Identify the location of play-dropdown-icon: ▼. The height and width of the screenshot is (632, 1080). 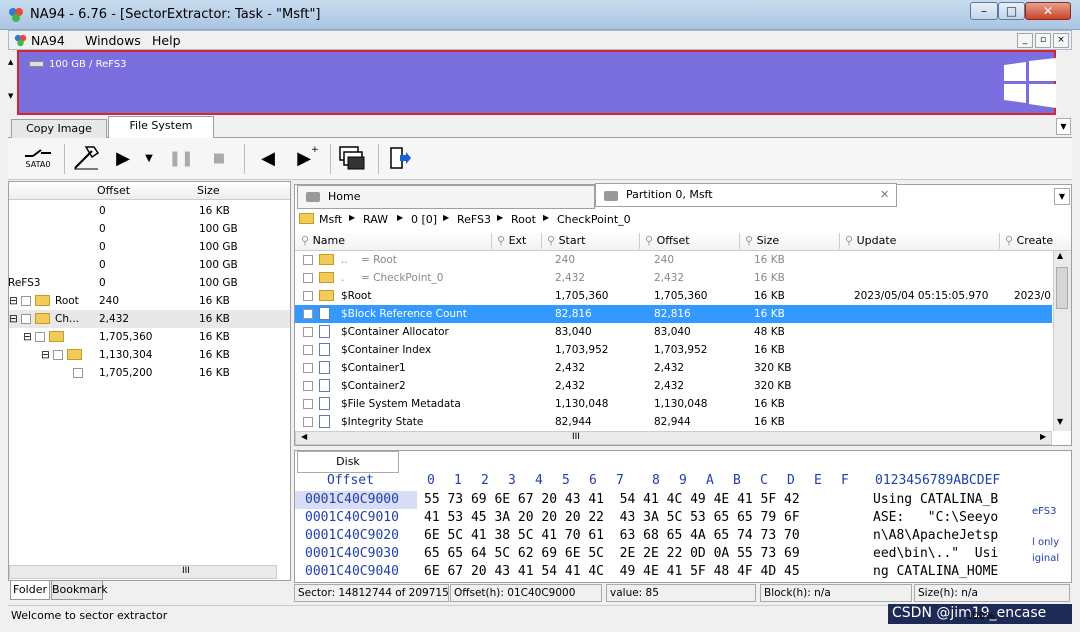
(149, 158).